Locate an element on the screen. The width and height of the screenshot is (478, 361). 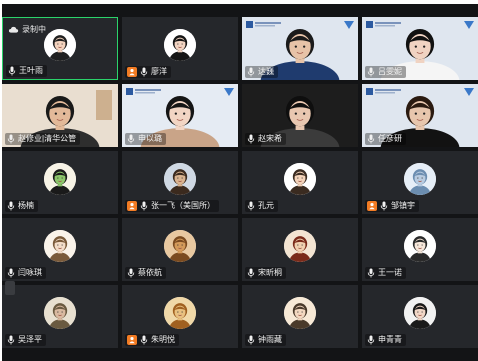
participant-tile: 王一诺 is located at coordinates (420, 249).